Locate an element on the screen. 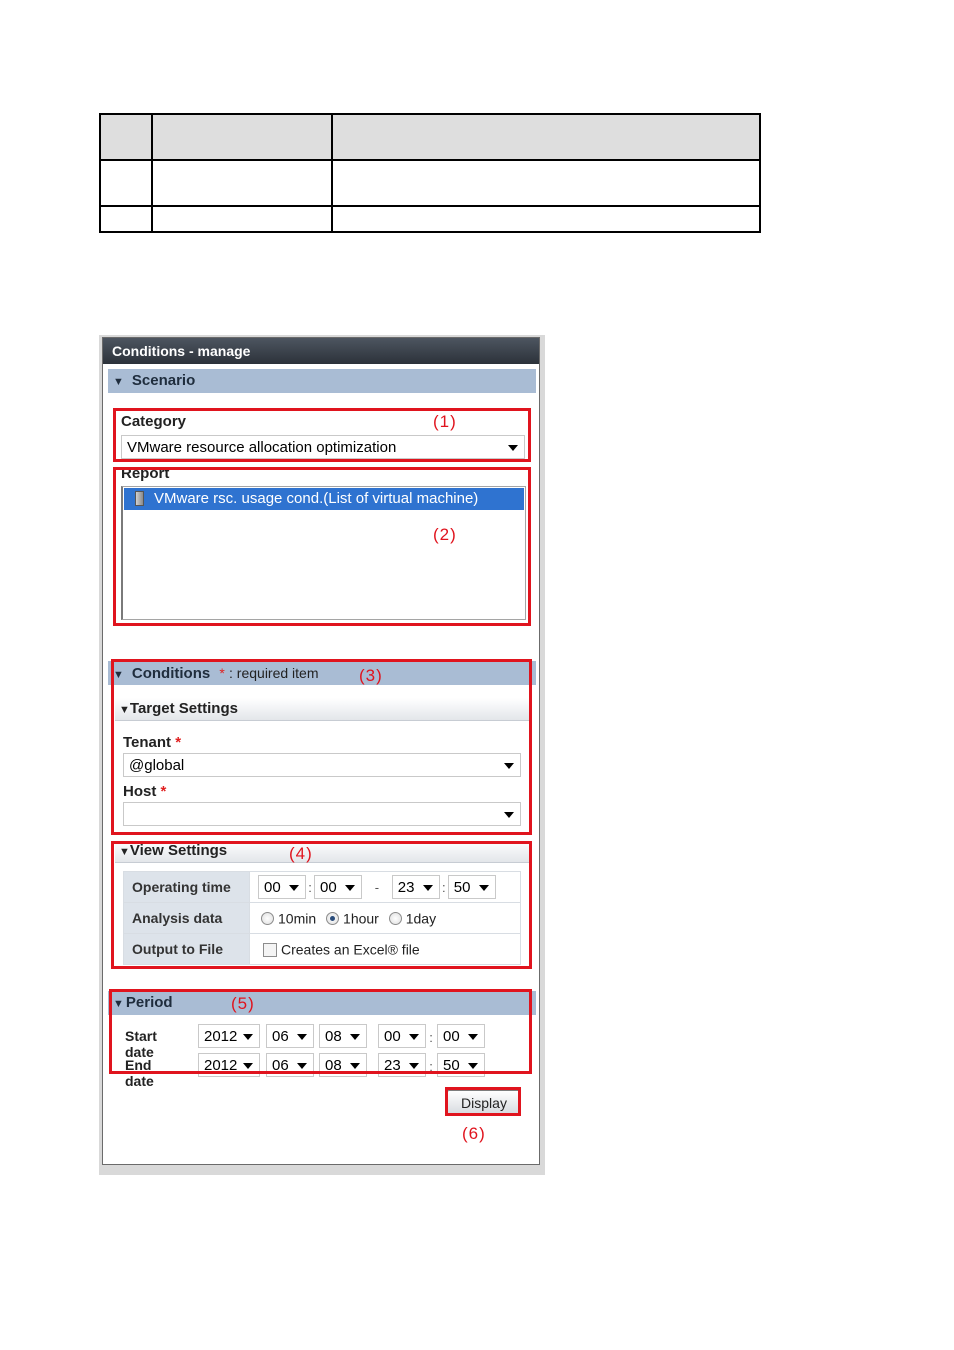 Image resolution: width=954 pixels, height=1350 pixels. scenario-section-header: ▼ Scenario is located at coordinates (322, 381).